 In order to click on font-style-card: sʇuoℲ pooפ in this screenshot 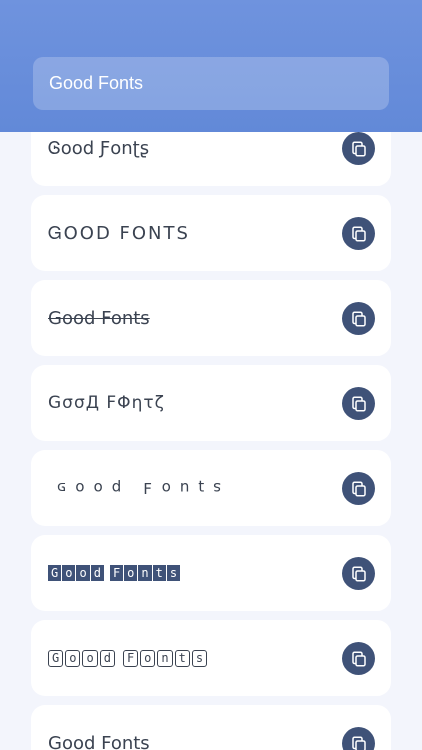, I will do `click(211, 488)`.